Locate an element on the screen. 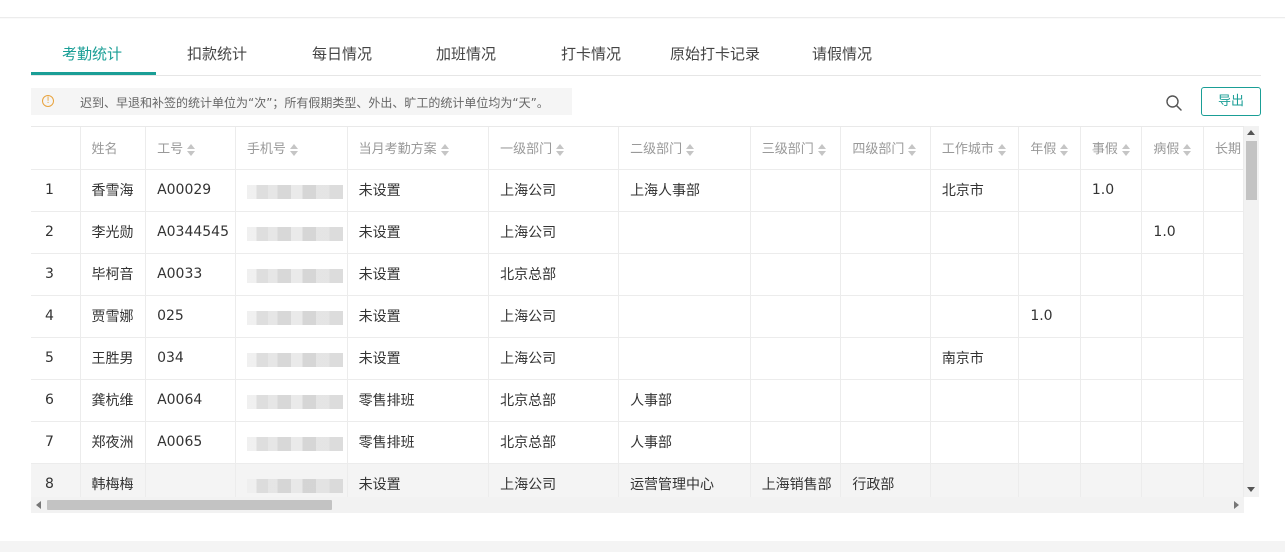 The width and height of the screenshot is (1285, 552). row-index: 5 is located at coordinates (56, 358).